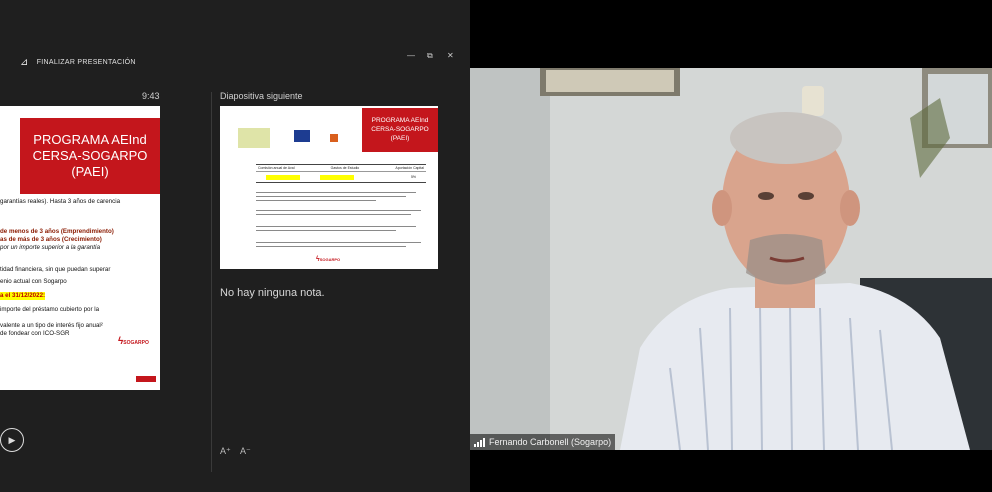 Image resolution: width=992 pixels, height=492 pixels. Describe the element at coordinates (345, 168) in the screenshot. I see `table-header: Gastos de Estudio` at that location.